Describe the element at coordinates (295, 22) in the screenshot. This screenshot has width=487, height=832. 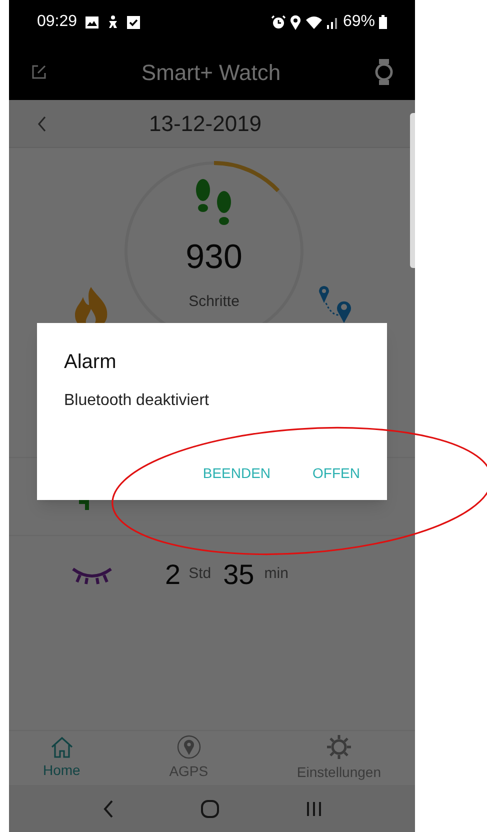
I see `location-icon` at that location.